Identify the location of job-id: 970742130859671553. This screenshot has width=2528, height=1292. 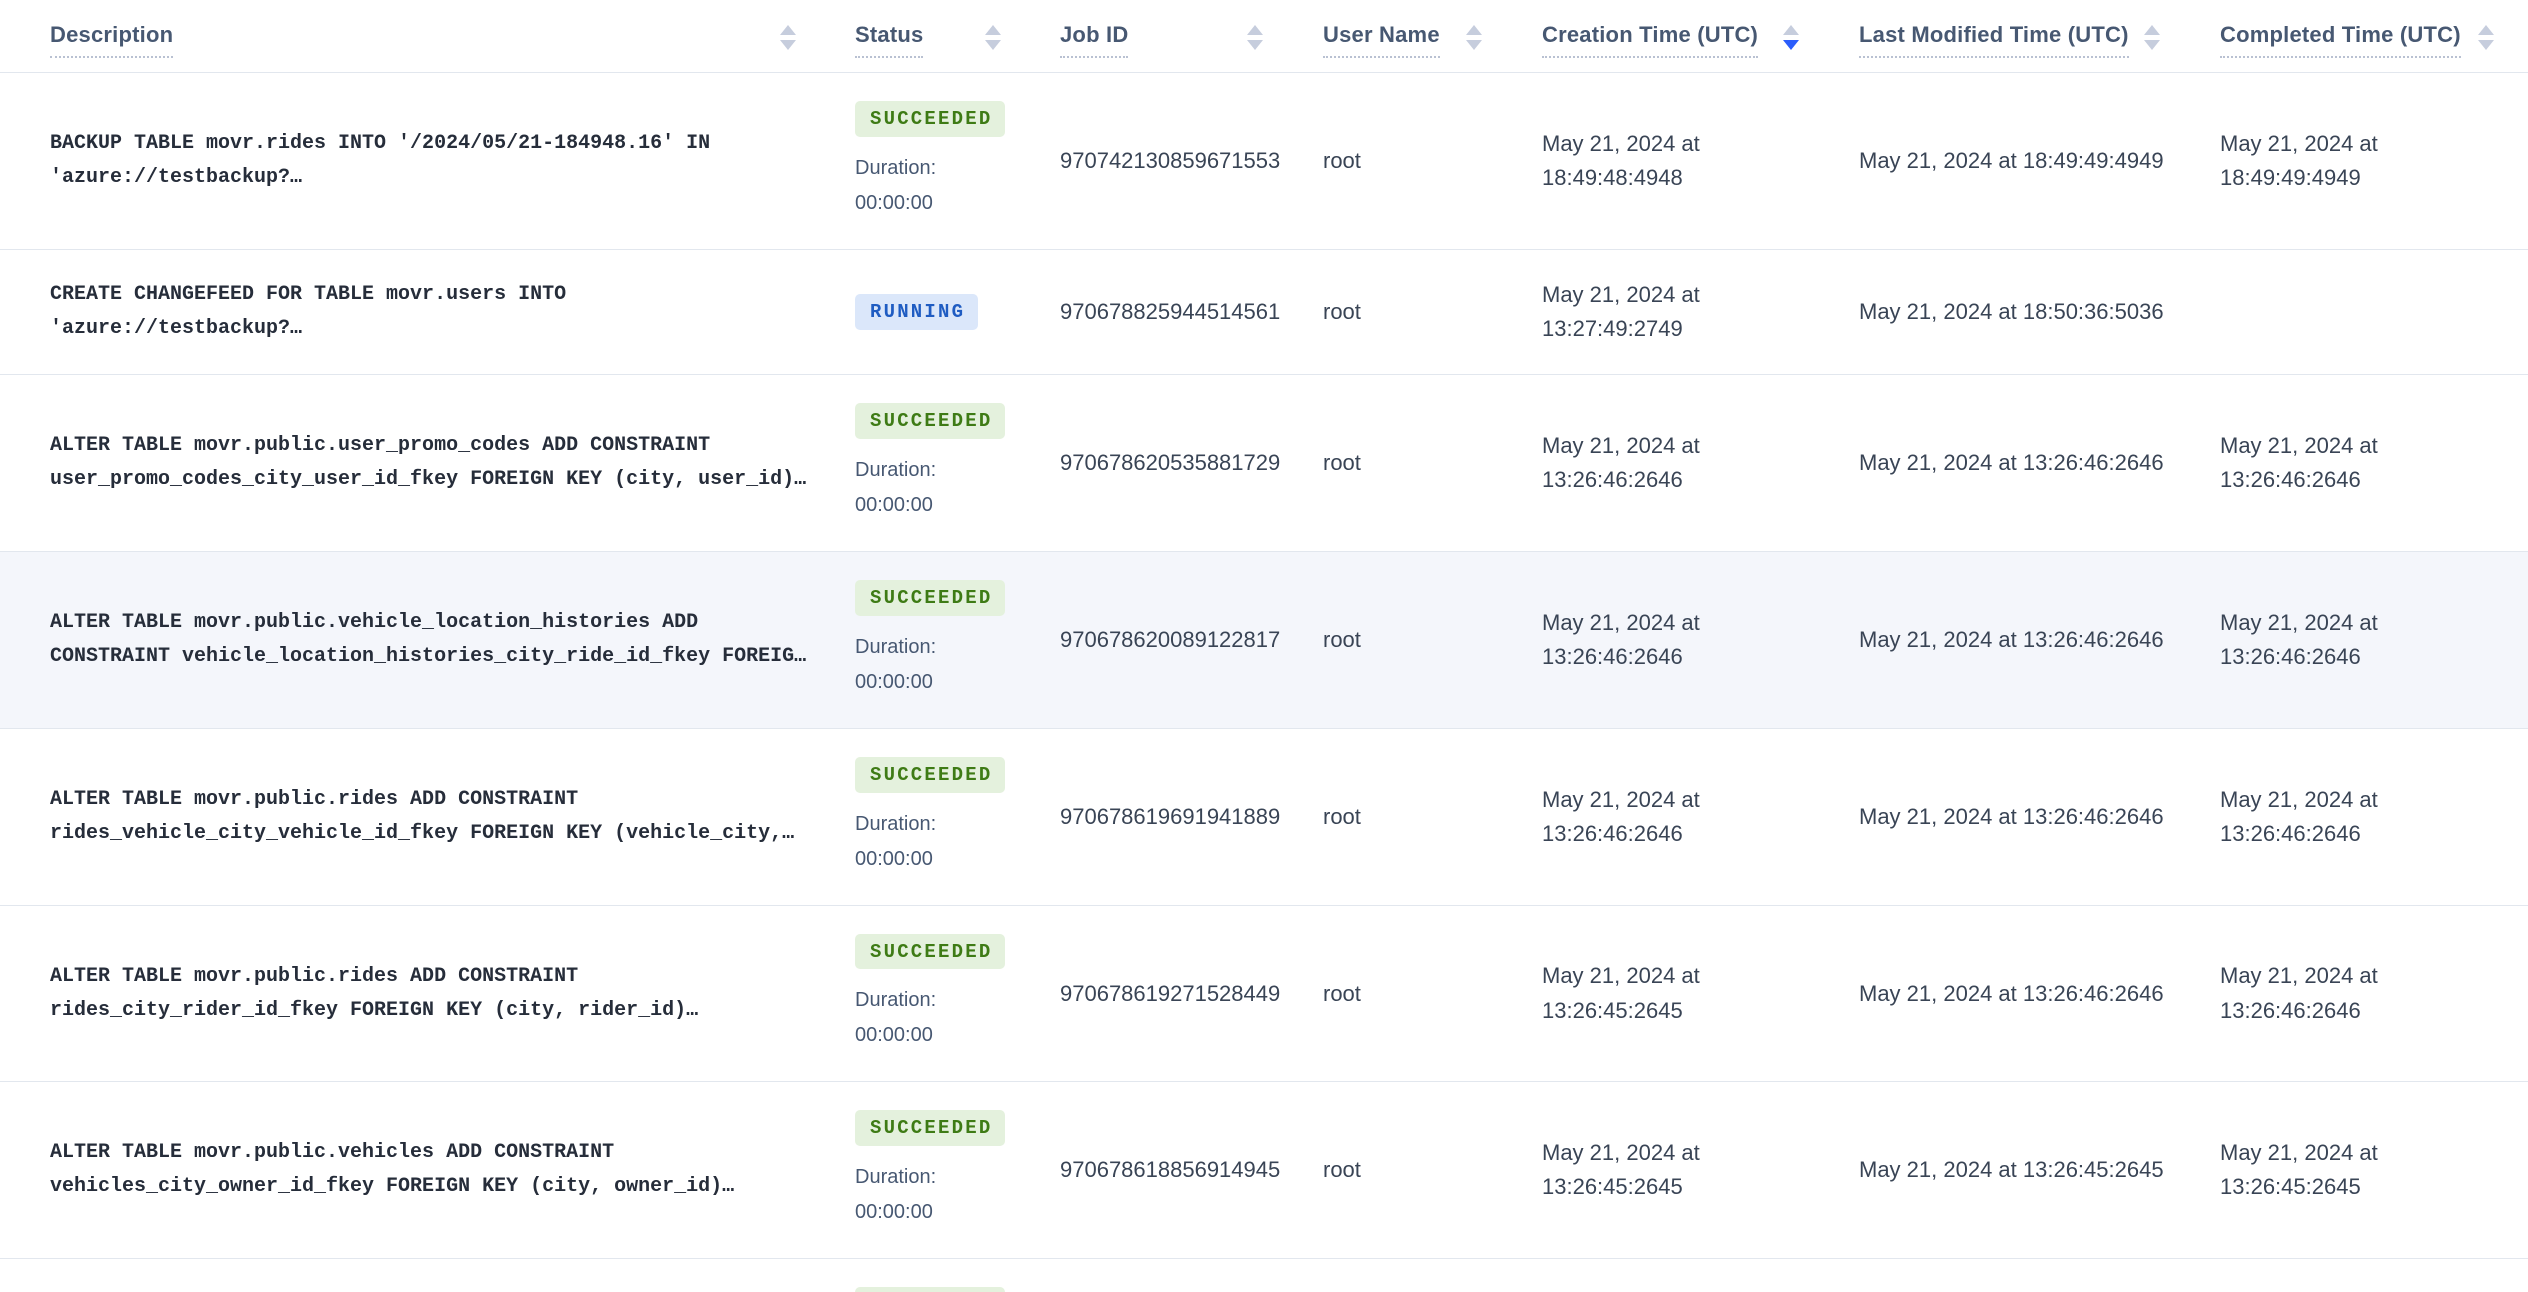
(1170, 161).